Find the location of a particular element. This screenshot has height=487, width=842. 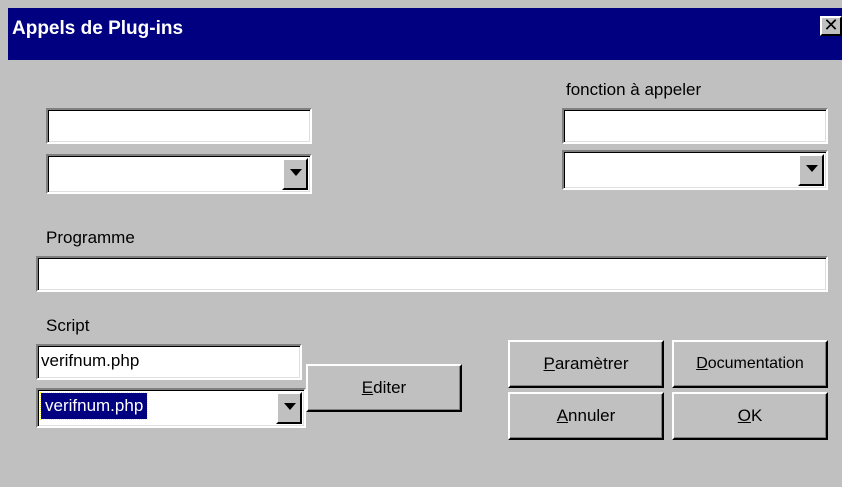

function-label: fonction à appeler is located at coordinates (634, 89).